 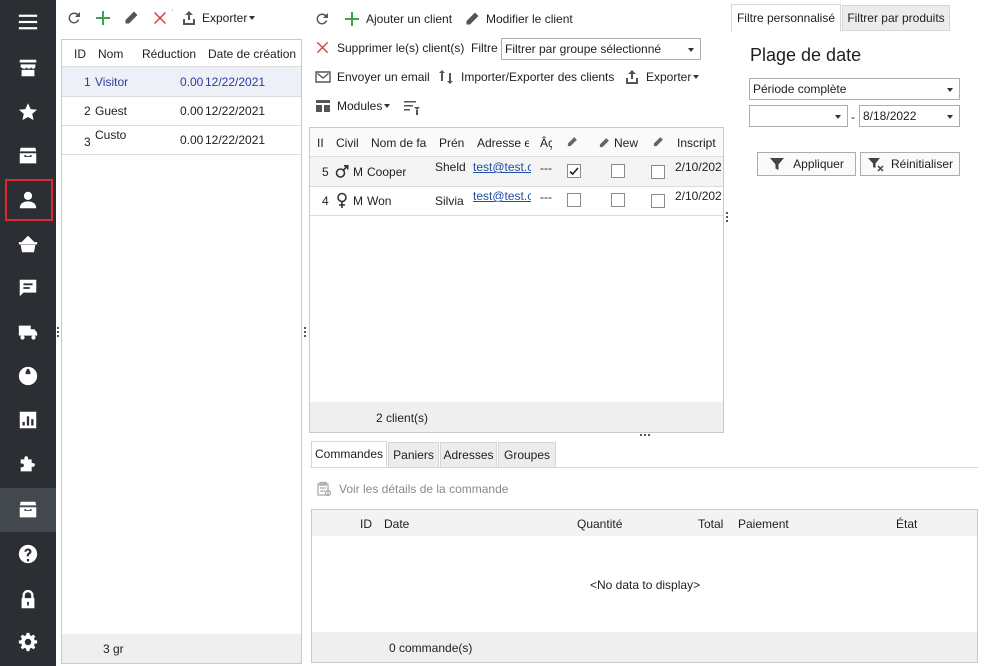 What do you see at coordinates (727, 217) in the screenshot?
I see `right-splitter-handle` at bounding box center [727, 217].